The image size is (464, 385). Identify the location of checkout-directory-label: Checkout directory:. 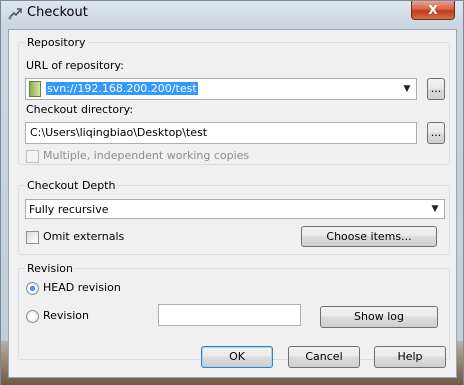
(80, 109).